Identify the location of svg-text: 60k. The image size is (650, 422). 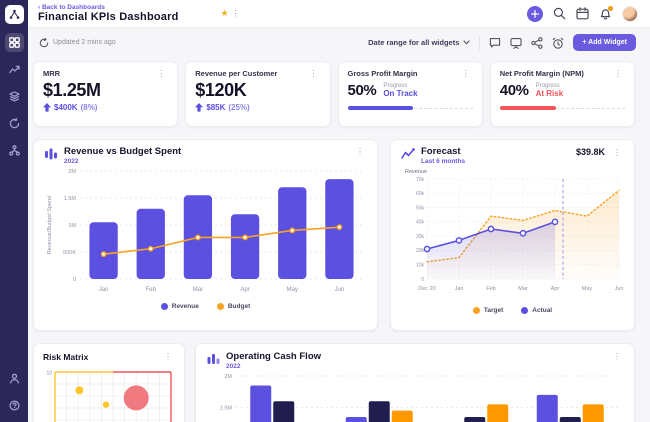
(420, 194).